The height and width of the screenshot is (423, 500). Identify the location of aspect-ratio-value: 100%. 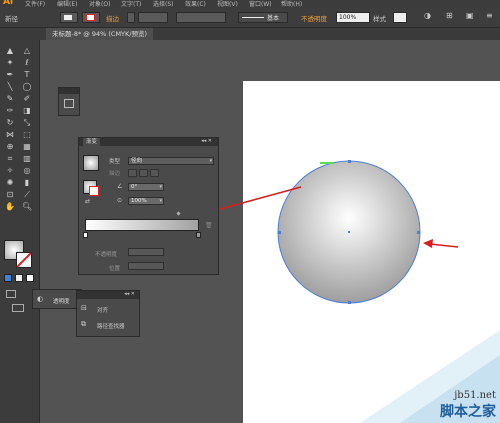
(139, 201).